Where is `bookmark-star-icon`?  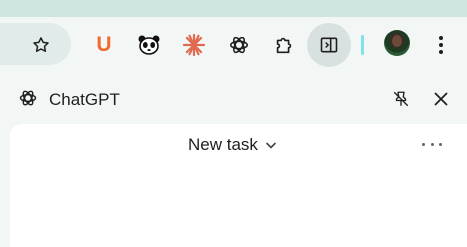
bookmark-star-icon is located at coordinates (41, 45).